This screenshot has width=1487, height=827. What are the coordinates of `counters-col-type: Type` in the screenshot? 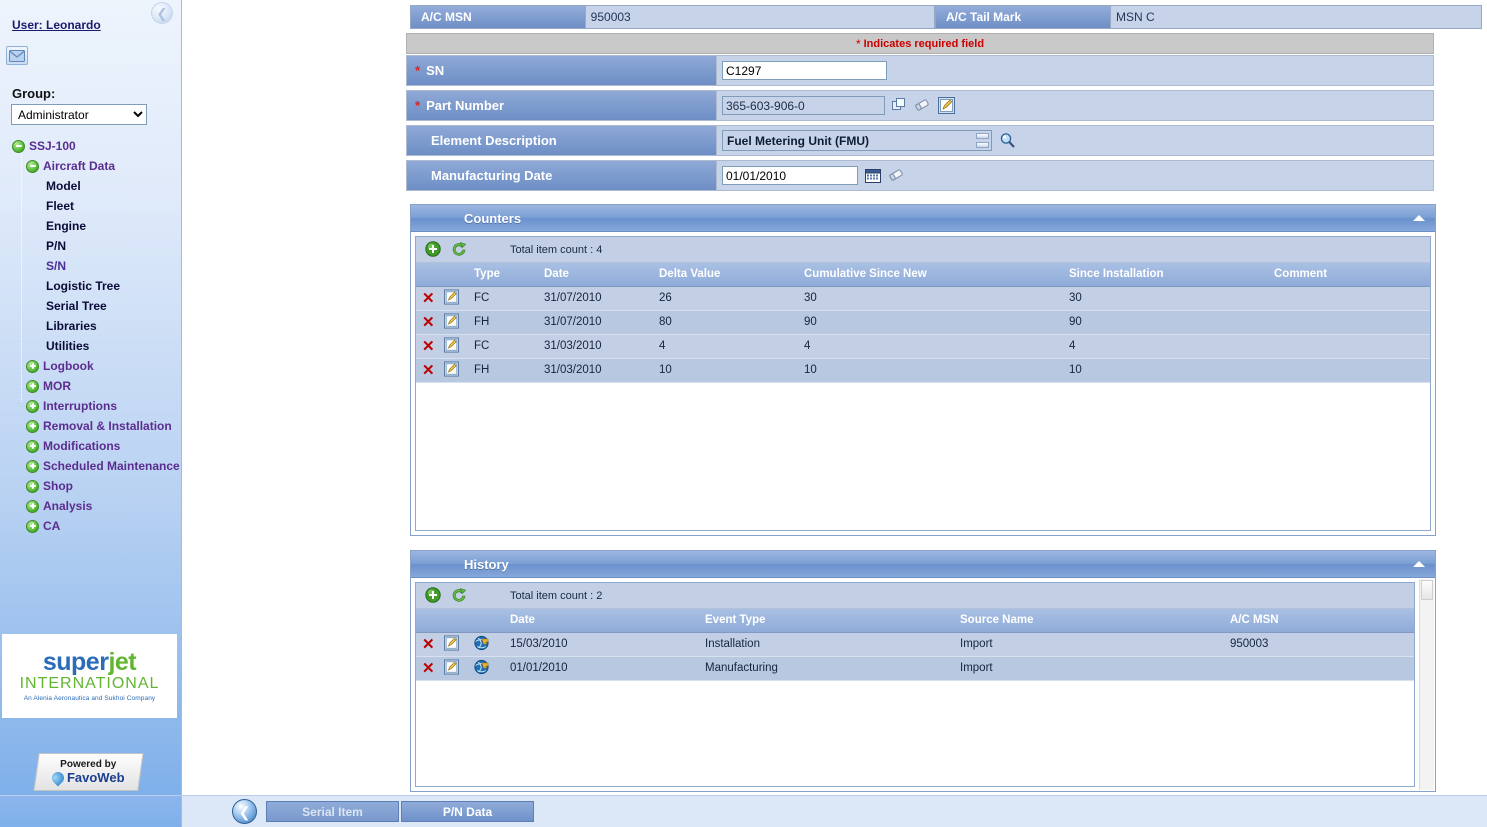 It's located at (503, 275).